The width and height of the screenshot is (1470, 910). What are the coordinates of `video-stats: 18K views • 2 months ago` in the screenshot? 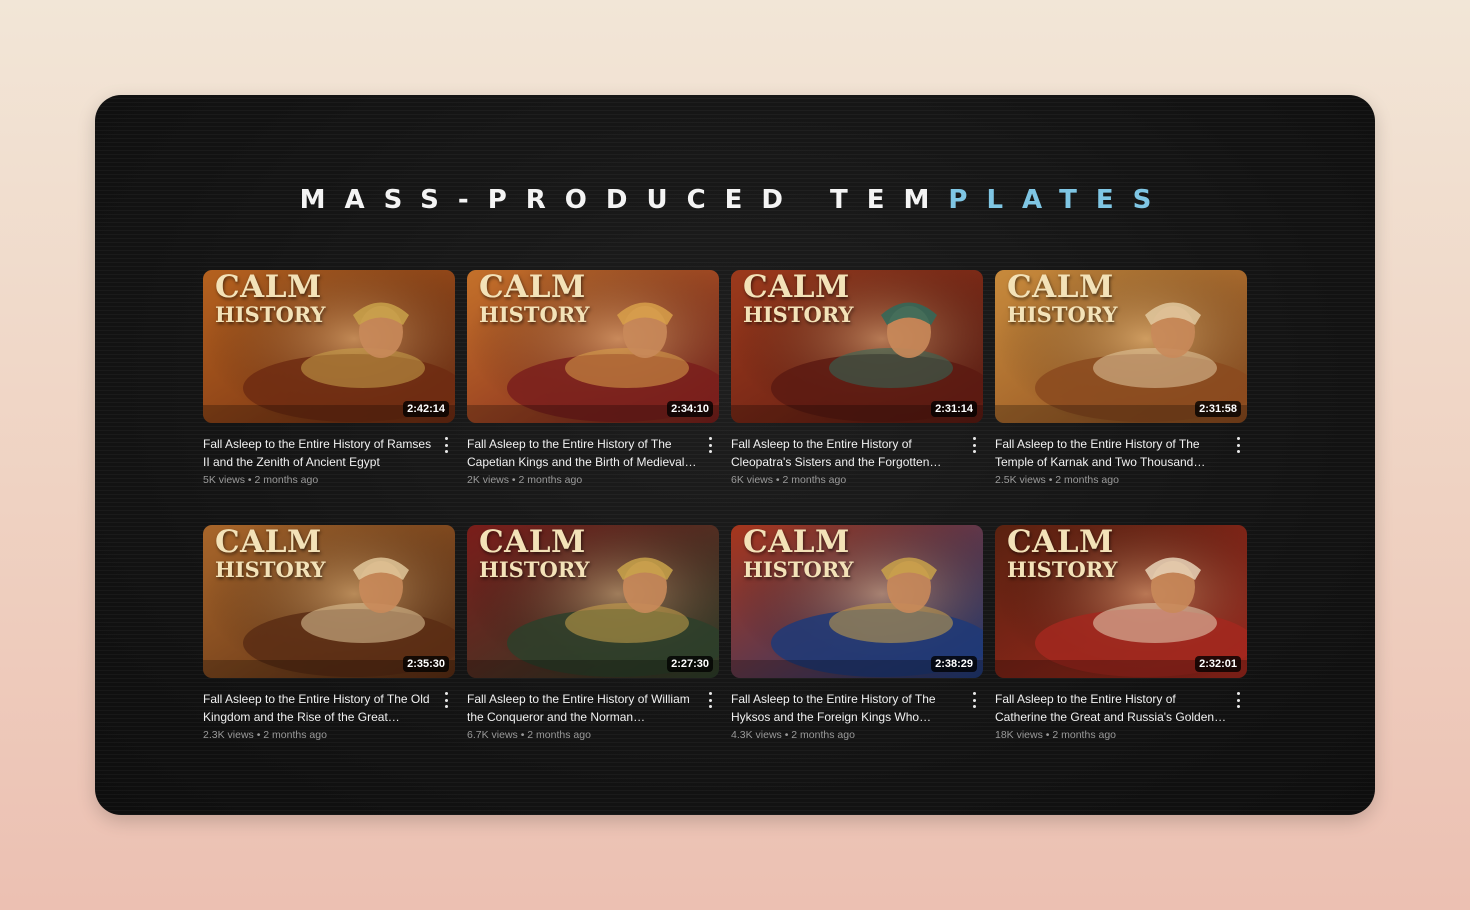 It's located at (1056, 735).